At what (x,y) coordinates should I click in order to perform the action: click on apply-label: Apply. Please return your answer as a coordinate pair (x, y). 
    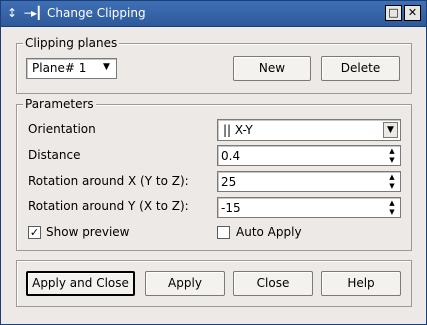
    Looking at the image, I should click on (185, 283).